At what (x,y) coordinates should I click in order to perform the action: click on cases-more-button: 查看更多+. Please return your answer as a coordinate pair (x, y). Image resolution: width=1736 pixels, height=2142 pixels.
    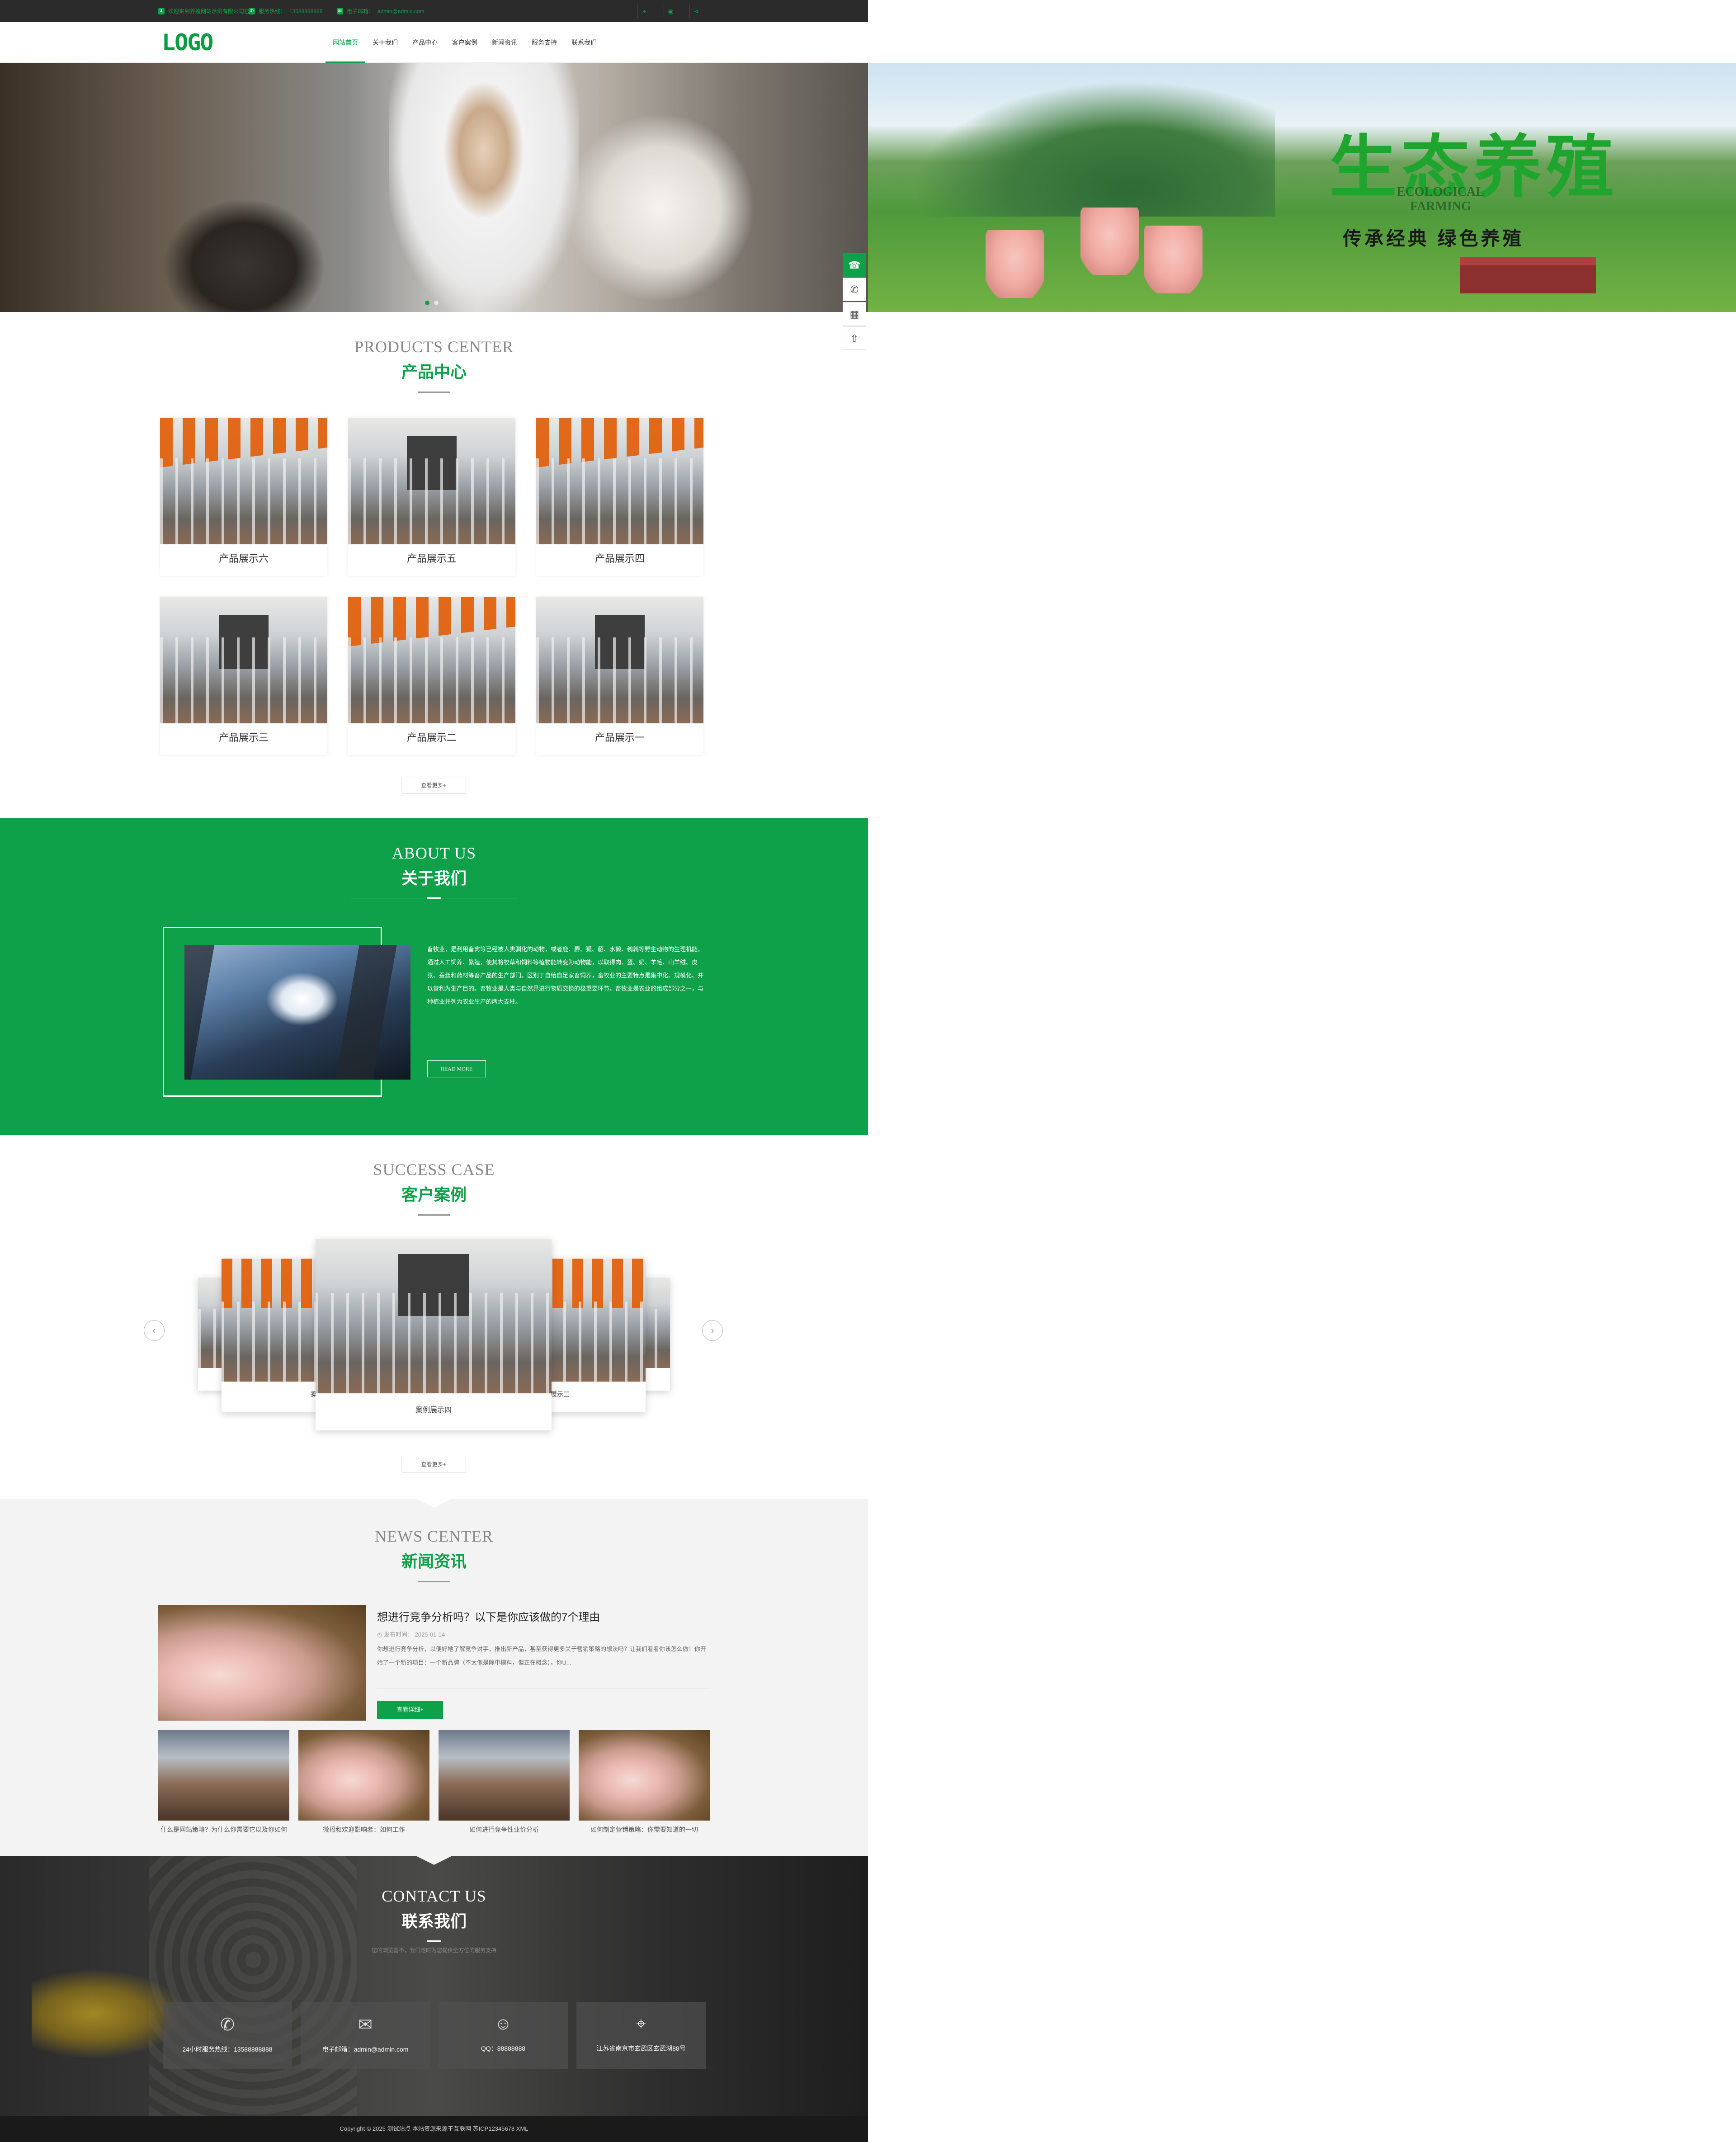
    Looking at the image, I should click on (433, 1465).